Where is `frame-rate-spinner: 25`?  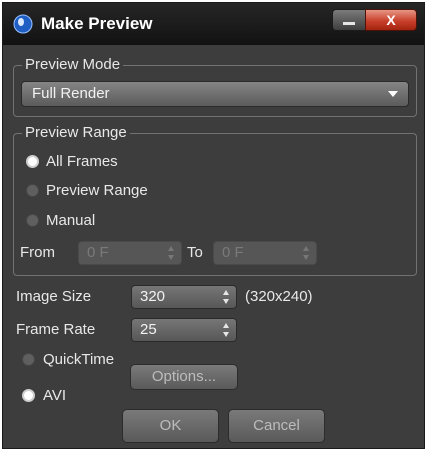 frame-rate-spinner: 25 is located at coordinates (184, 330).